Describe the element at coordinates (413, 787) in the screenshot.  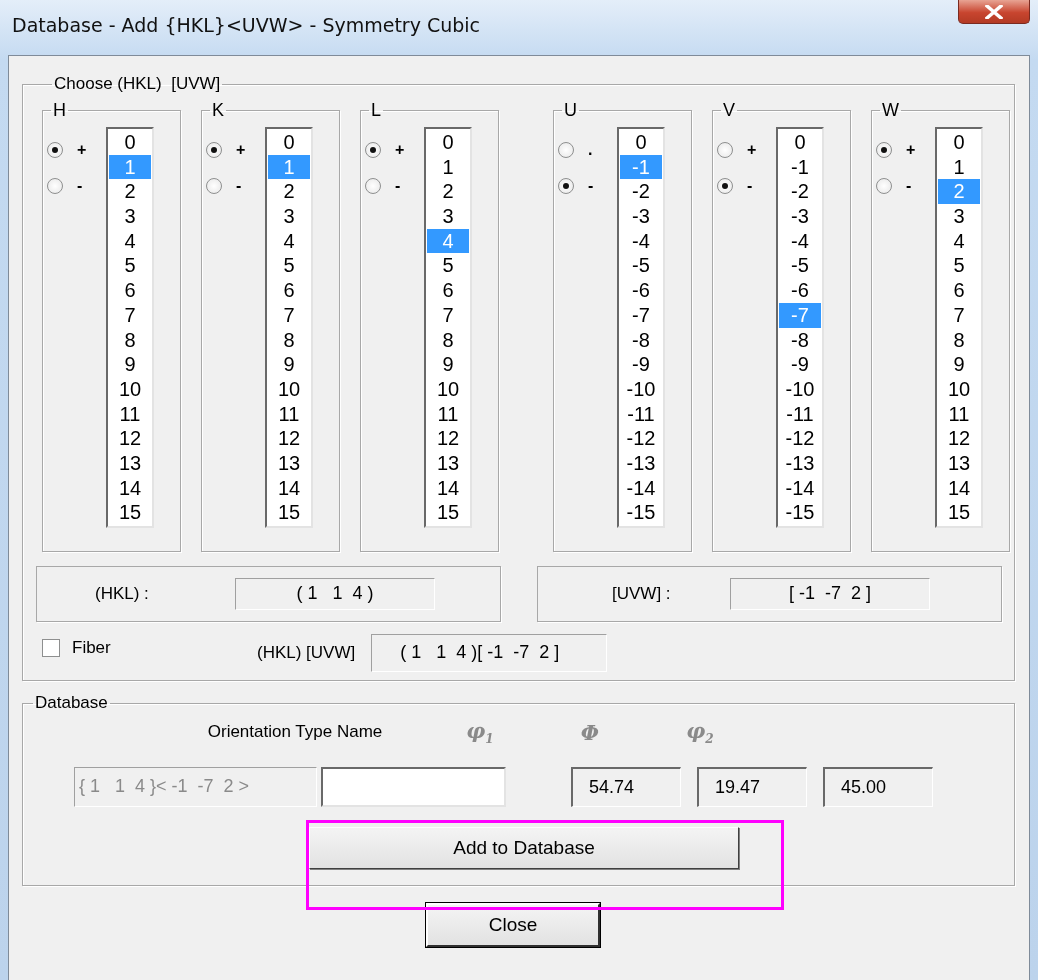
I see `name-input-field` at that location.